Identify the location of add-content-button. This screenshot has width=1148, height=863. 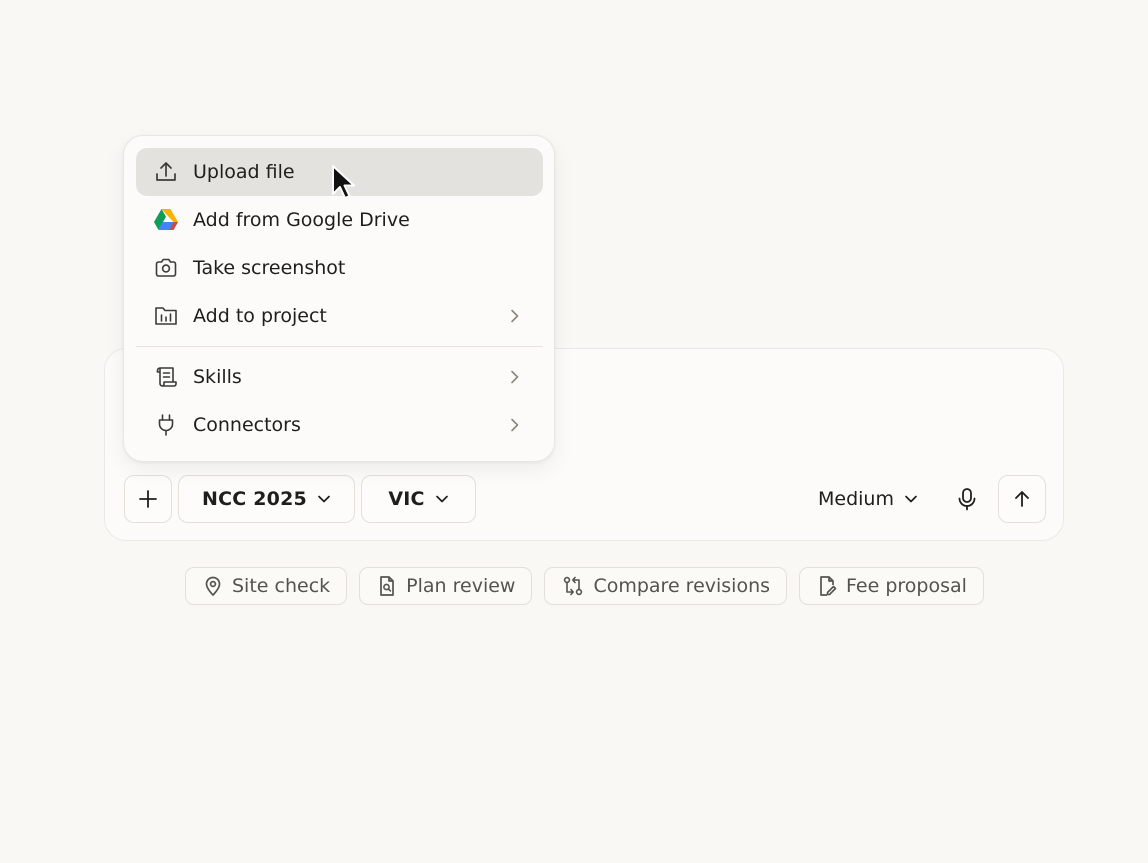
(148, 499).